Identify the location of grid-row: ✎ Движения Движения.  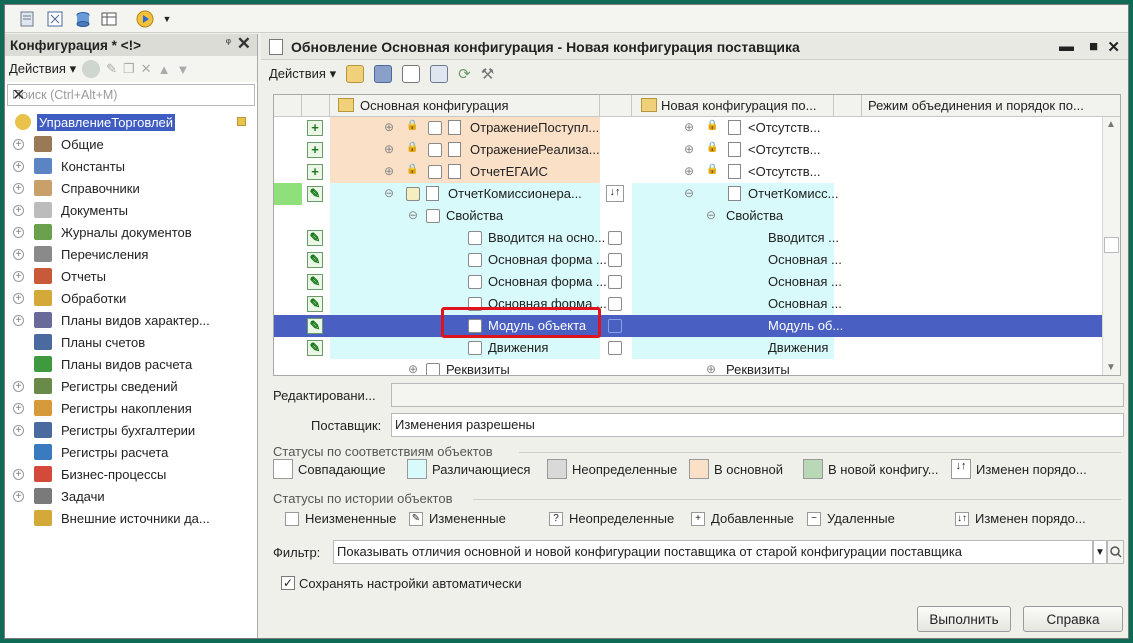
(689, 348).